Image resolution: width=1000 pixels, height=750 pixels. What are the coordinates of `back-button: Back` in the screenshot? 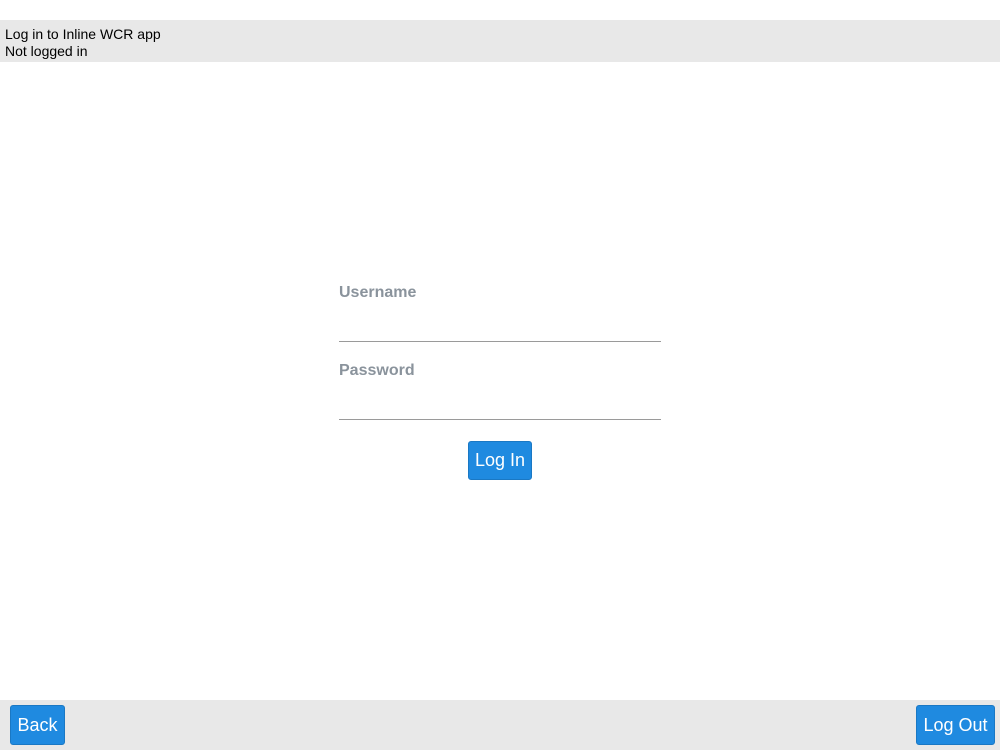 It's located at (37, 725).